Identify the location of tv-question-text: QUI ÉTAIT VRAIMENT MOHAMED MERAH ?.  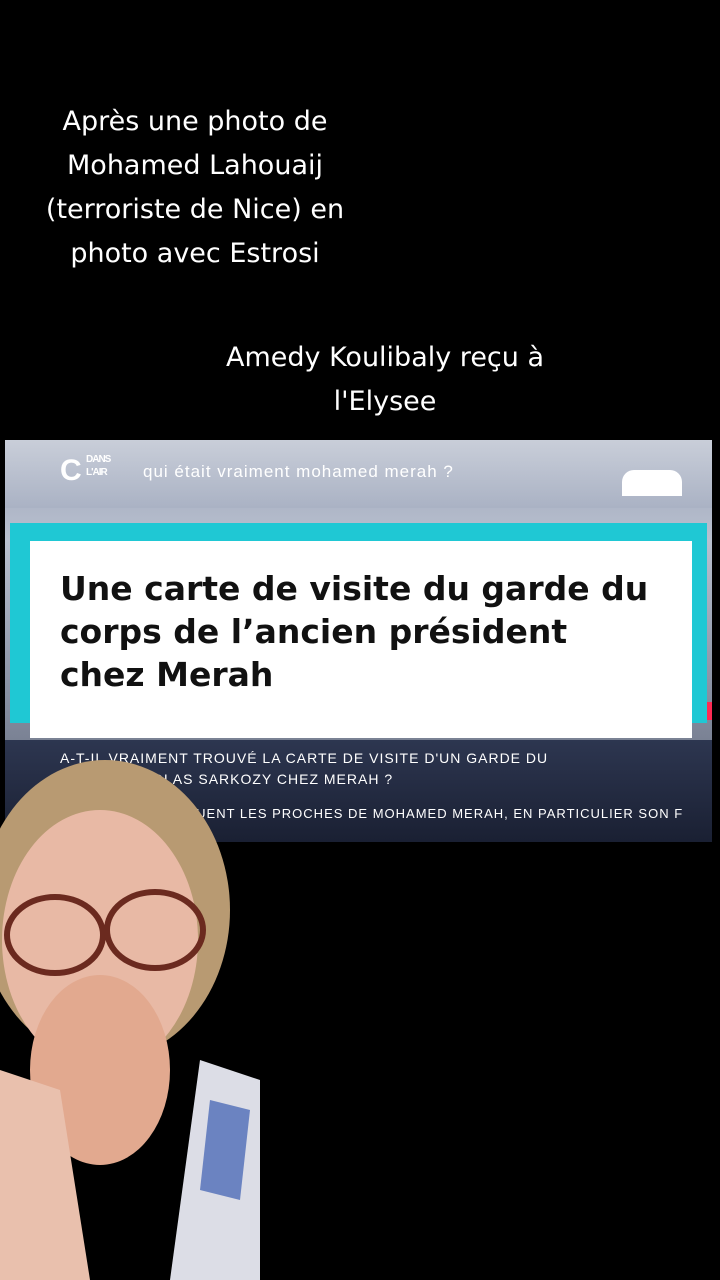
(298, 471).